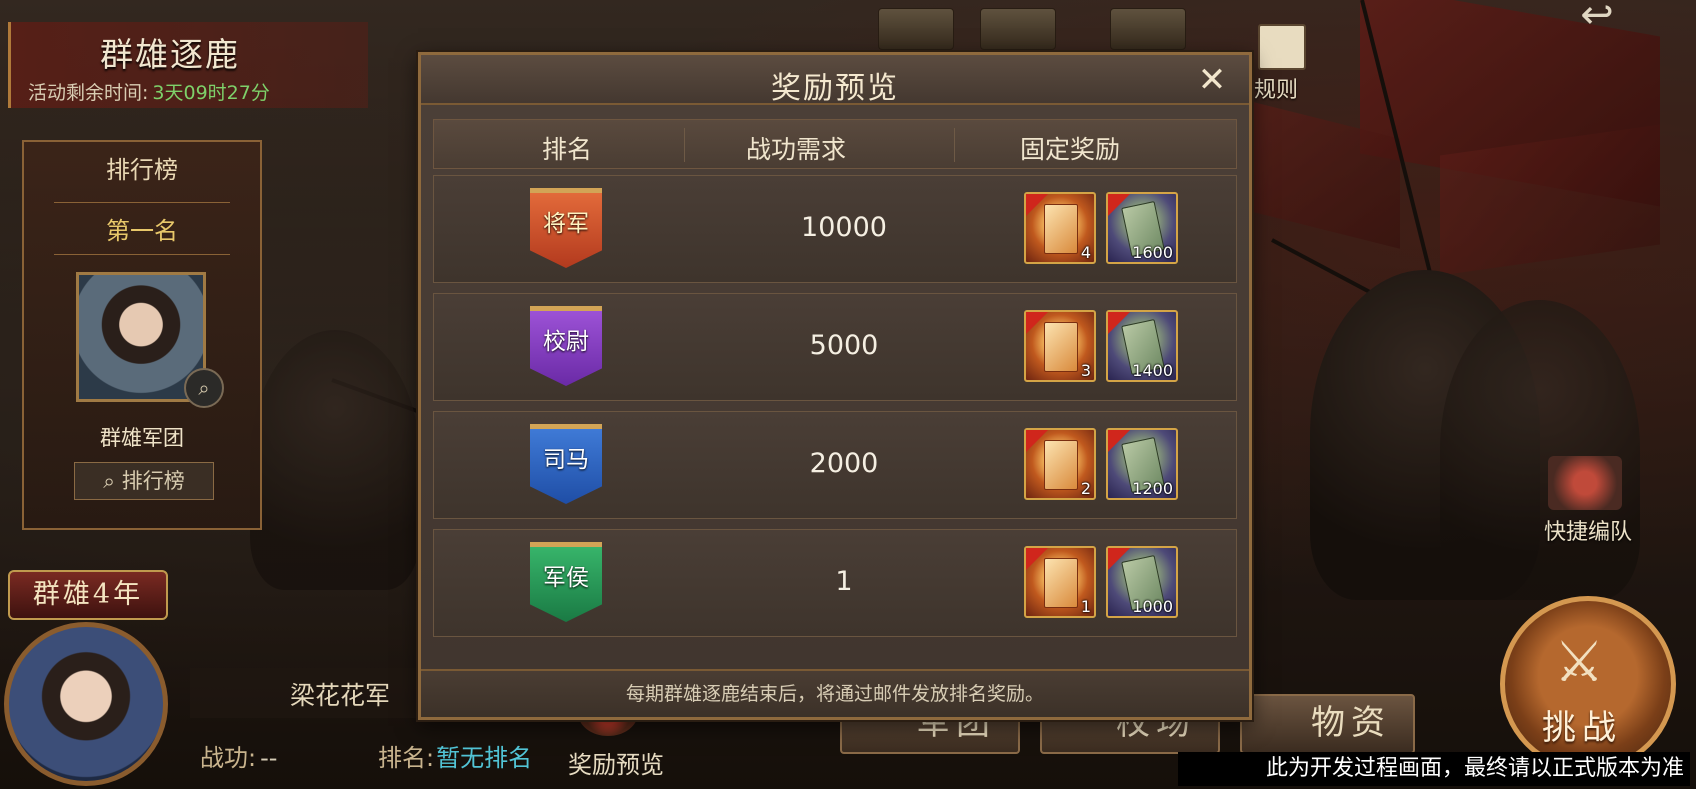 The width and height of the screenshot is (1696, 789). I want to click on modal-title: 奖励预览, so click(835, 88).